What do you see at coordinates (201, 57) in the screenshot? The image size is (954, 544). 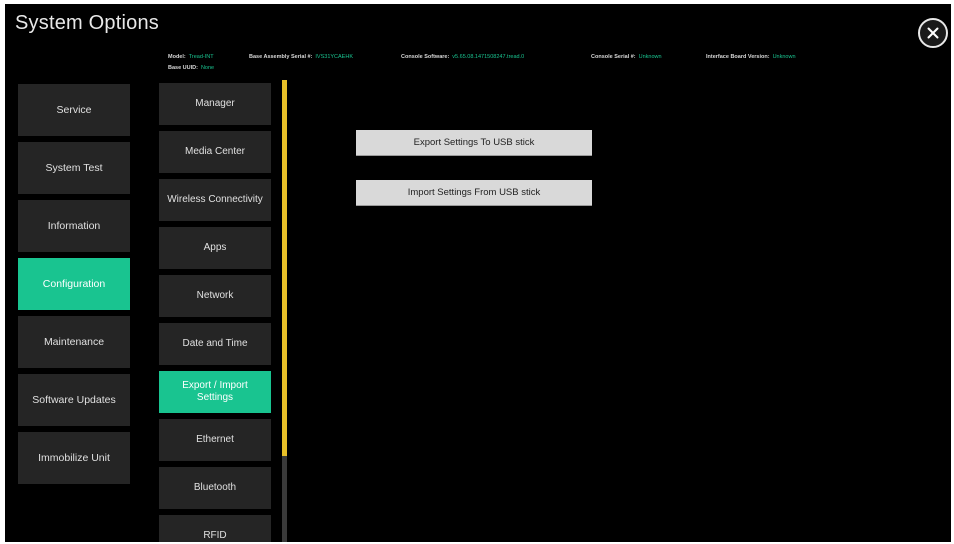 I see `model-value: Tread-INT` at bounding box center [201, 57].